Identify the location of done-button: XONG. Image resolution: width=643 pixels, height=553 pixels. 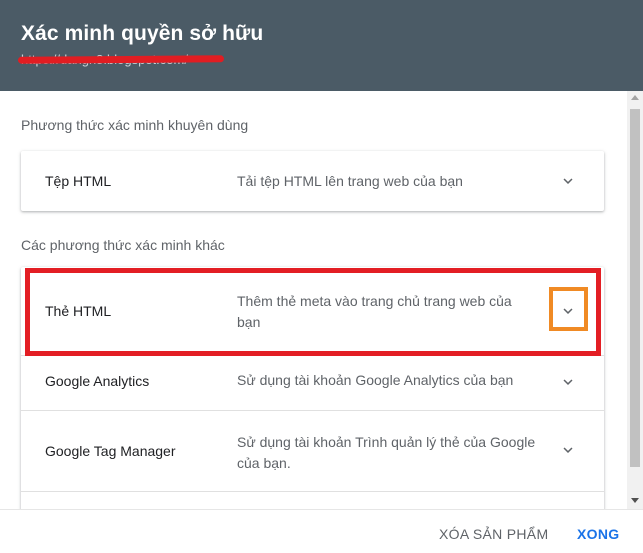
(598, 534).